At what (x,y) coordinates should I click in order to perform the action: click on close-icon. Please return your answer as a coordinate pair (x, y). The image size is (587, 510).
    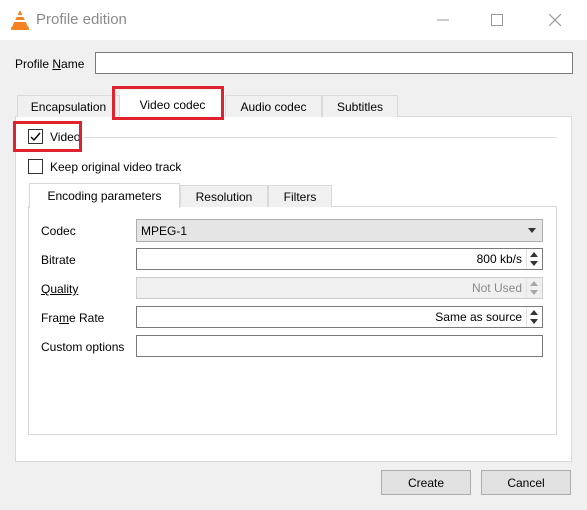
    Looking at the image, I should click on (555, 20).